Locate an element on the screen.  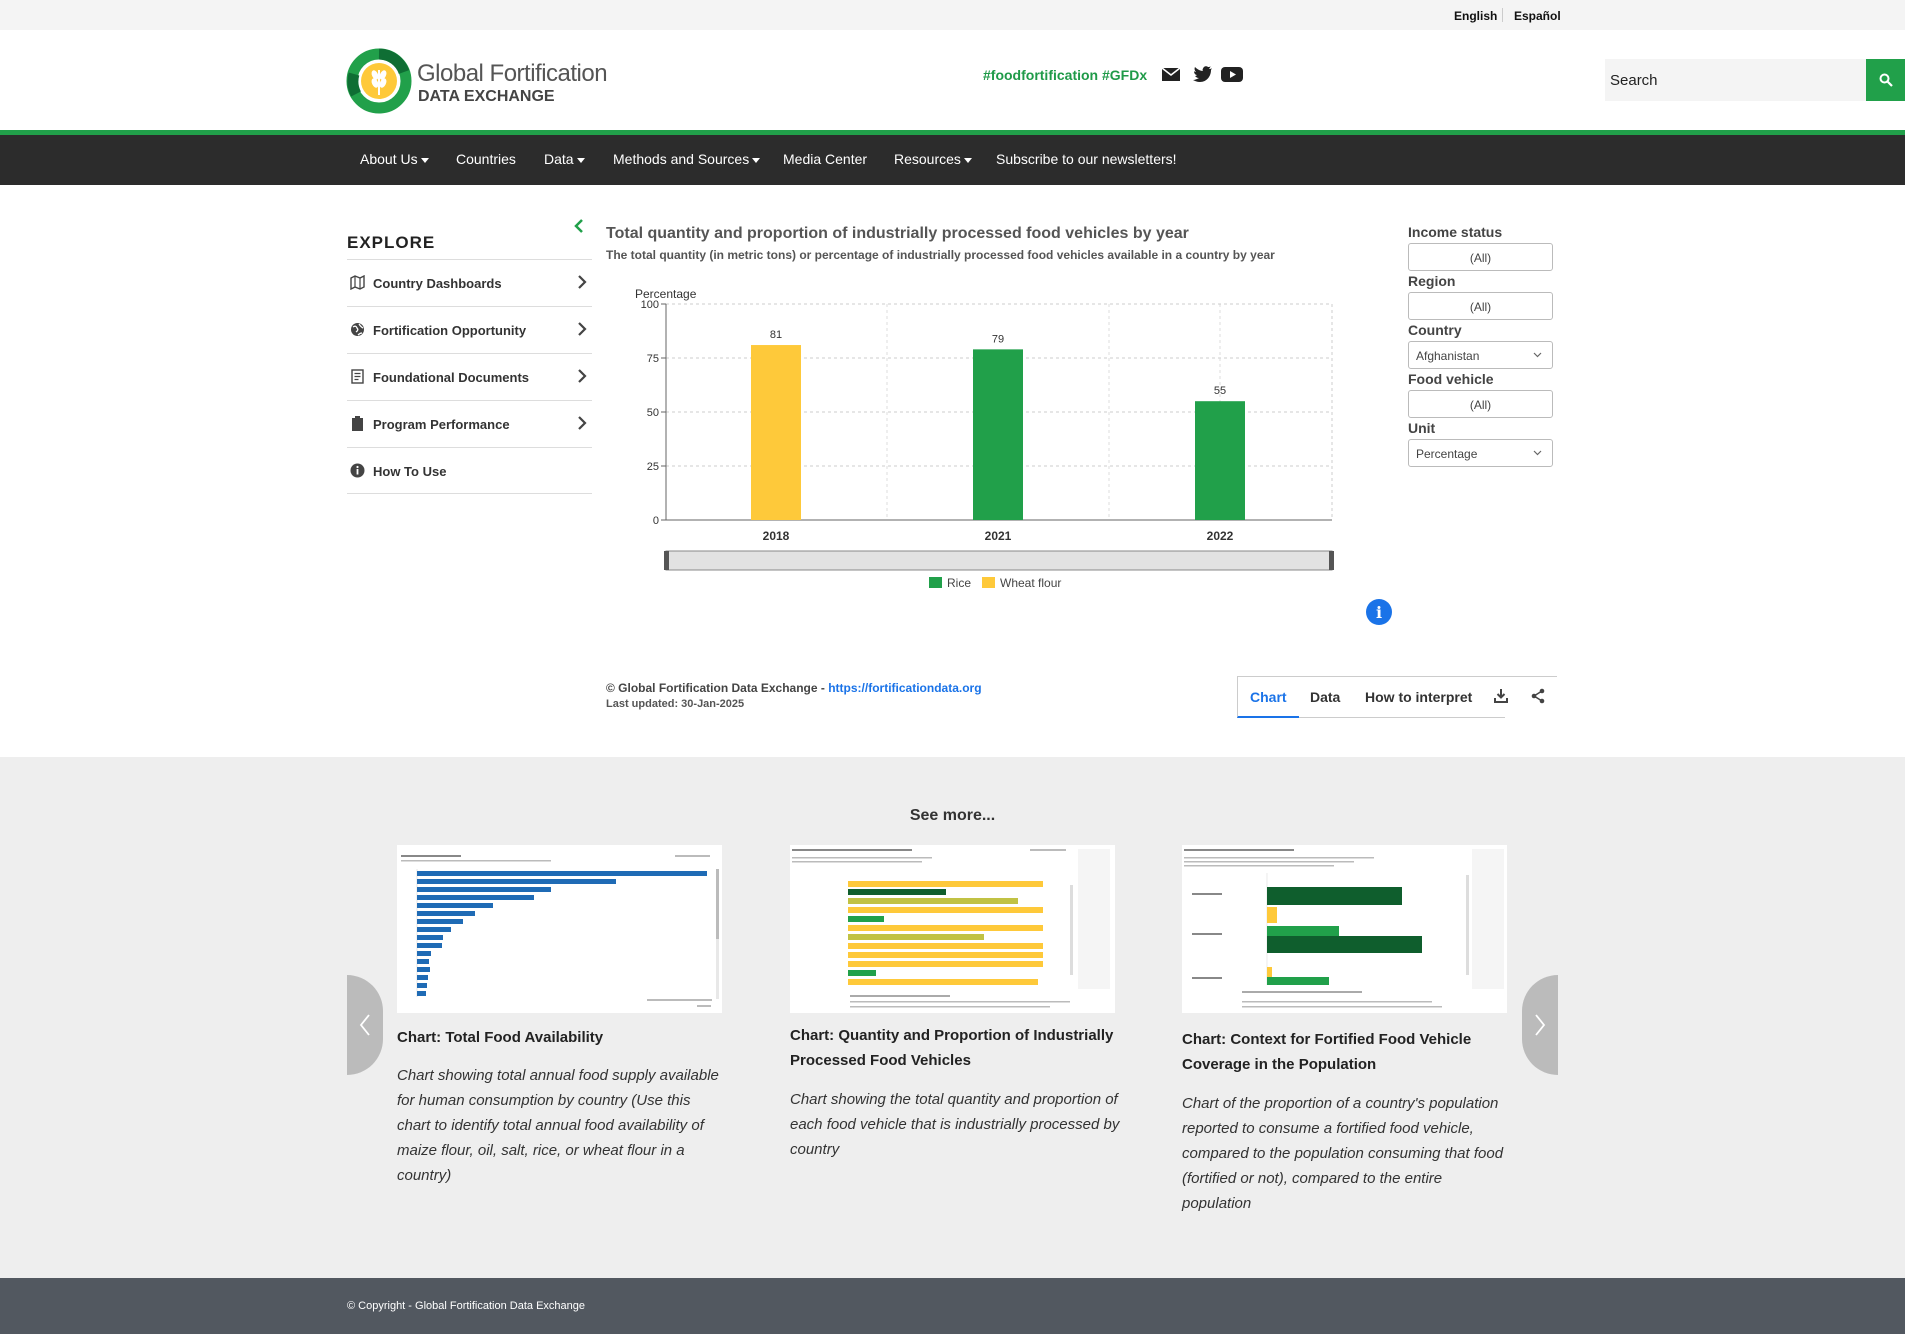
logo-text-line1: Global Fortification is located at coordinates (512, 73).